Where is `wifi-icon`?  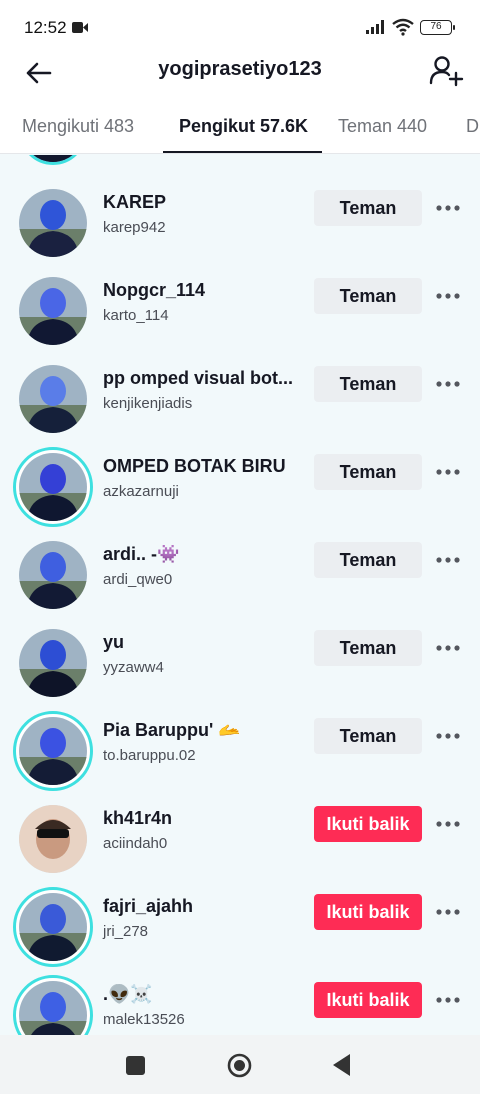 wifi-icon is located at coordinates (403, 27).